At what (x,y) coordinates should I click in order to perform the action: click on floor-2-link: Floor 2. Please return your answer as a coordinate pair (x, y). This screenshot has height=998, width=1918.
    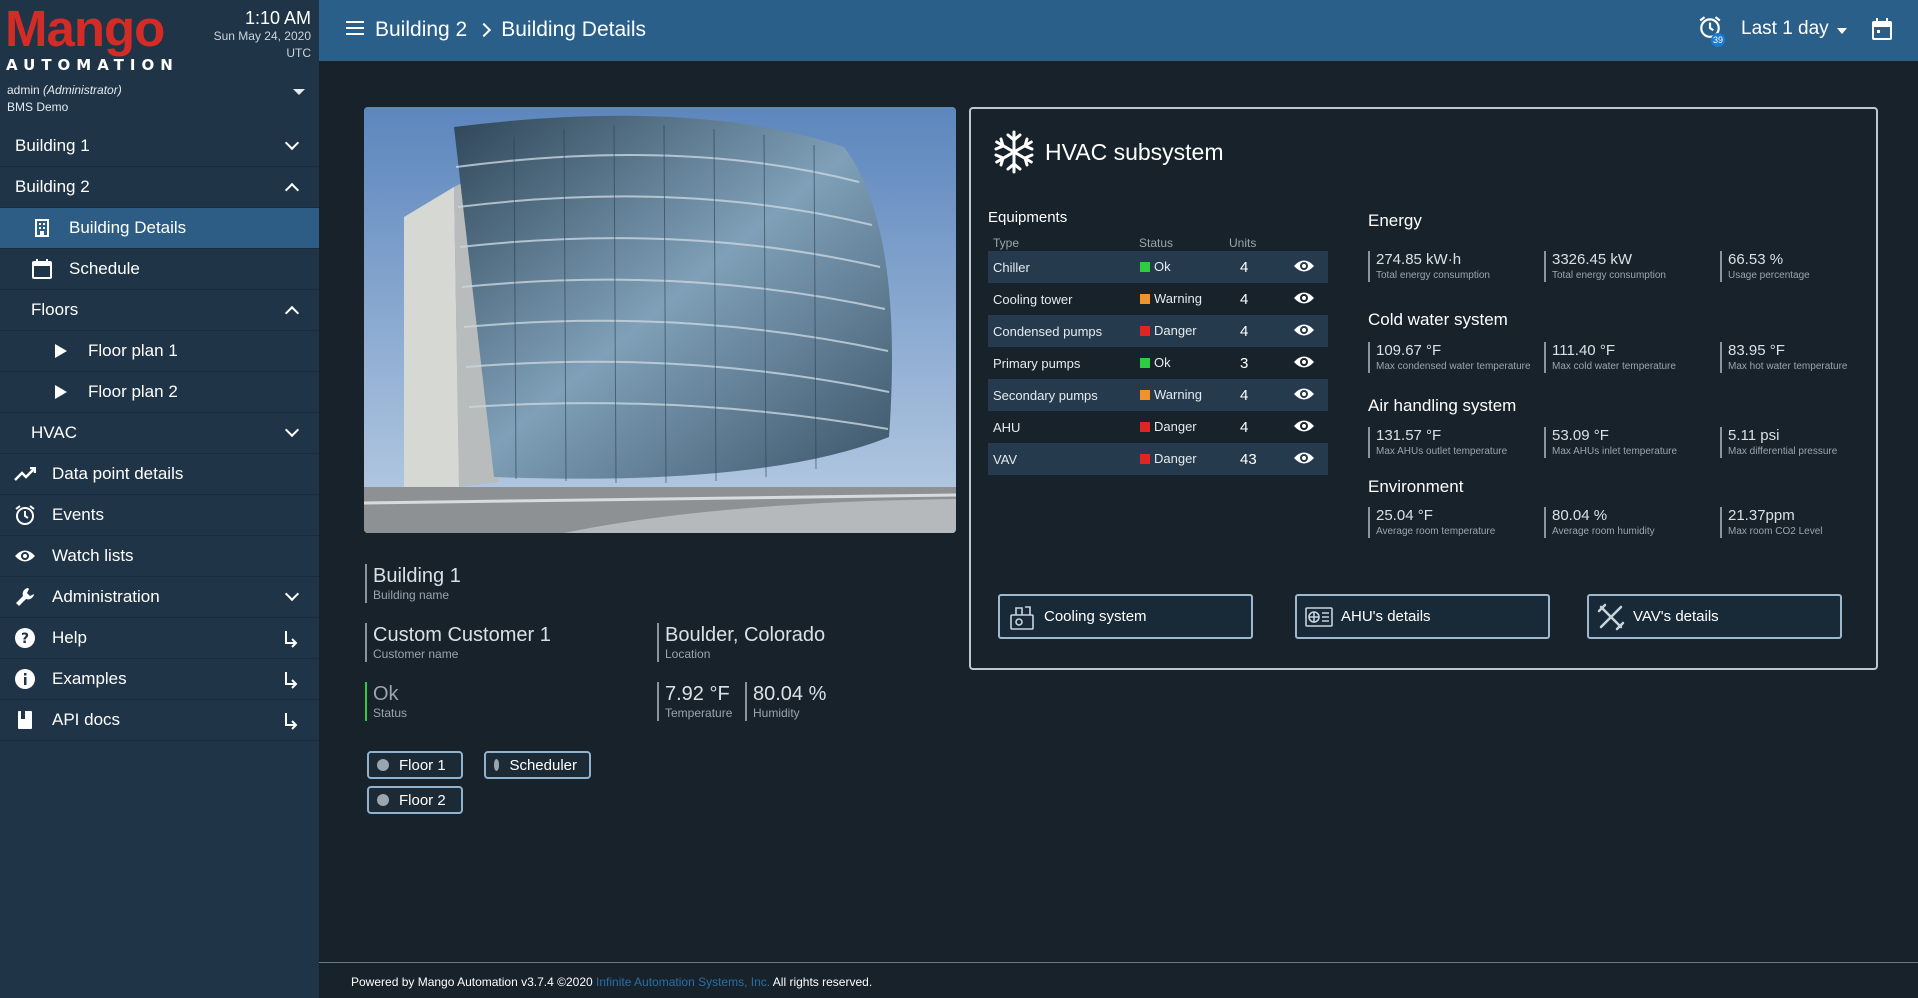
    Looking at the image, I should click on (415, 800).